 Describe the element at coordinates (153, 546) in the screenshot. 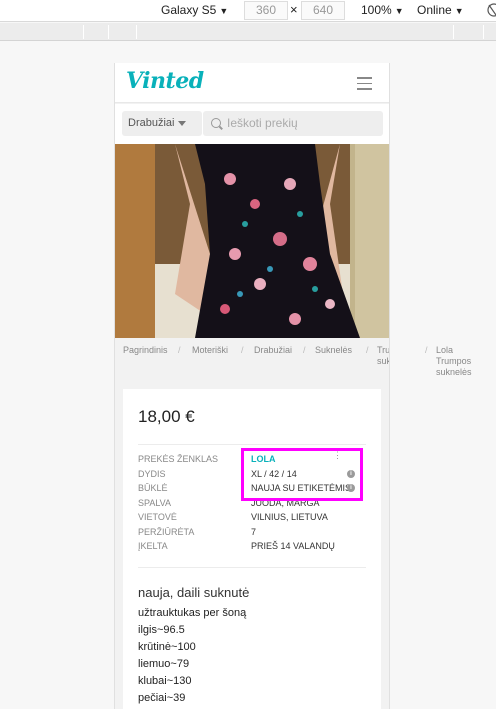

I see `detail-label: ĮKELTA` at that location.